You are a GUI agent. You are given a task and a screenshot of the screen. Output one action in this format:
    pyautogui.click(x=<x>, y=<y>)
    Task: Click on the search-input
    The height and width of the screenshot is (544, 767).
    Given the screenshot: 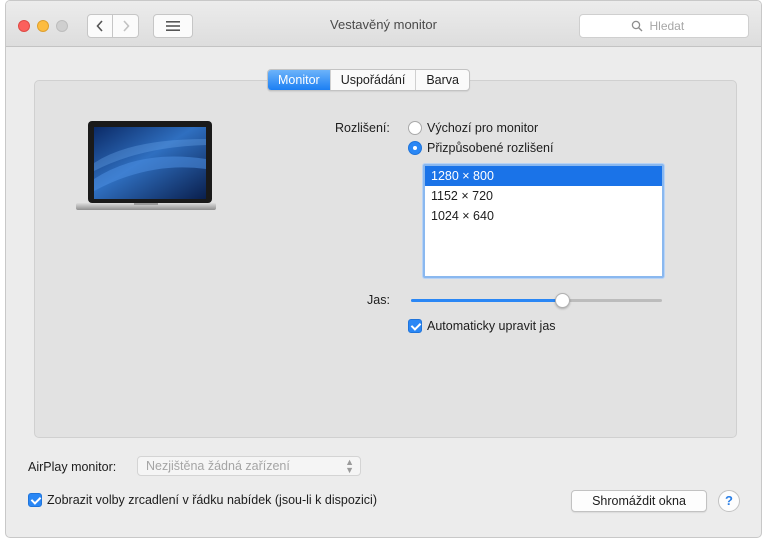 What is the action you would take?
    pyautogui.click(x=672, y=26)
    